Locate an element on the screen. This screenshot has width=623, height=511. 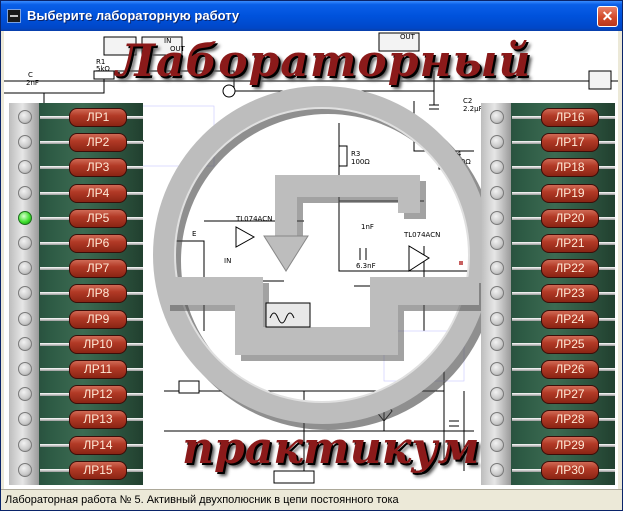
lab-button: ЛР28 is located at coordinates (570, 420).